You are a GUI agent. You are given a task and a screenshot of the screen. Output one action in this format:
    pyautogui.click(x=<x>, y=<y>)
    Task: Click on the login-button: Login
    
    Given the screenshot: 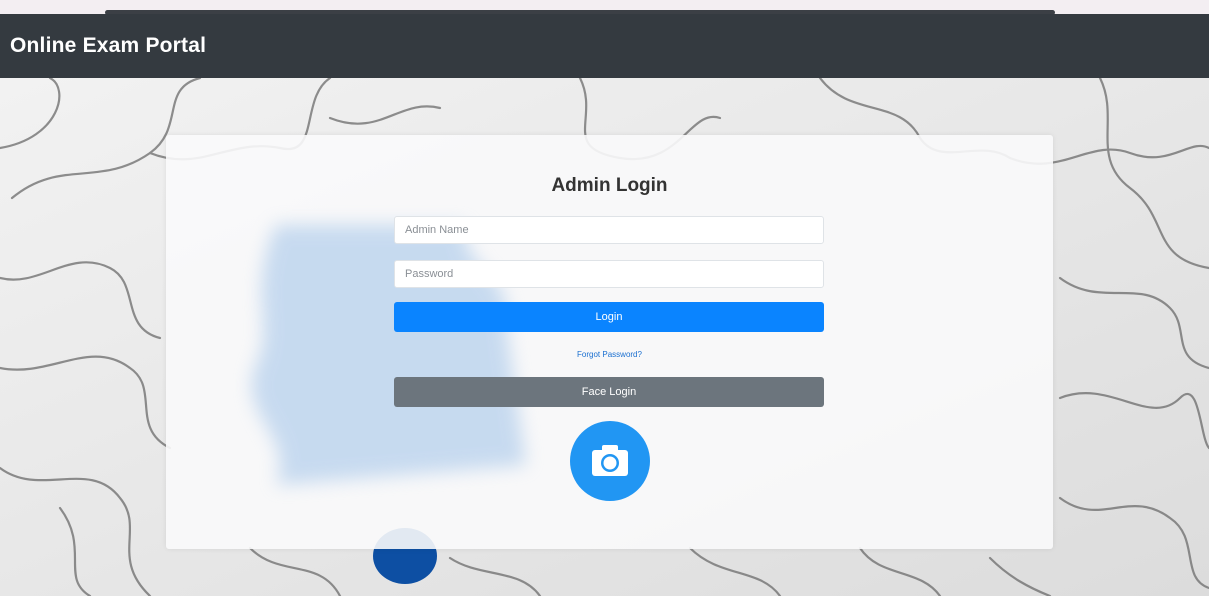 What is the action you would take?
    pyautogui.click(x=609, y=317)
    